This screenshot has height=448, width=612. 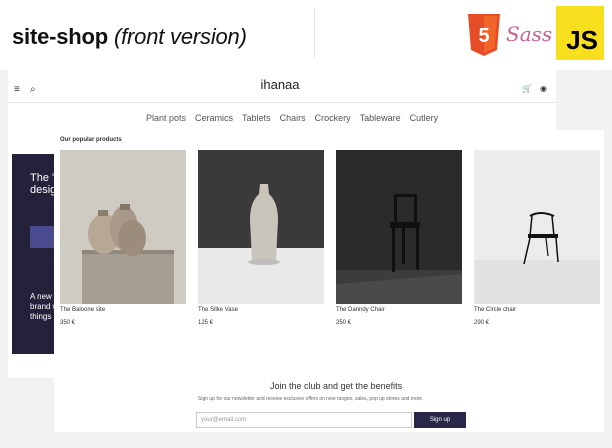 What do you see at coordinates (256, 118) in the screenshot?
I see `nav-item-tablets: Tablets` at bounding box center [256, 118].